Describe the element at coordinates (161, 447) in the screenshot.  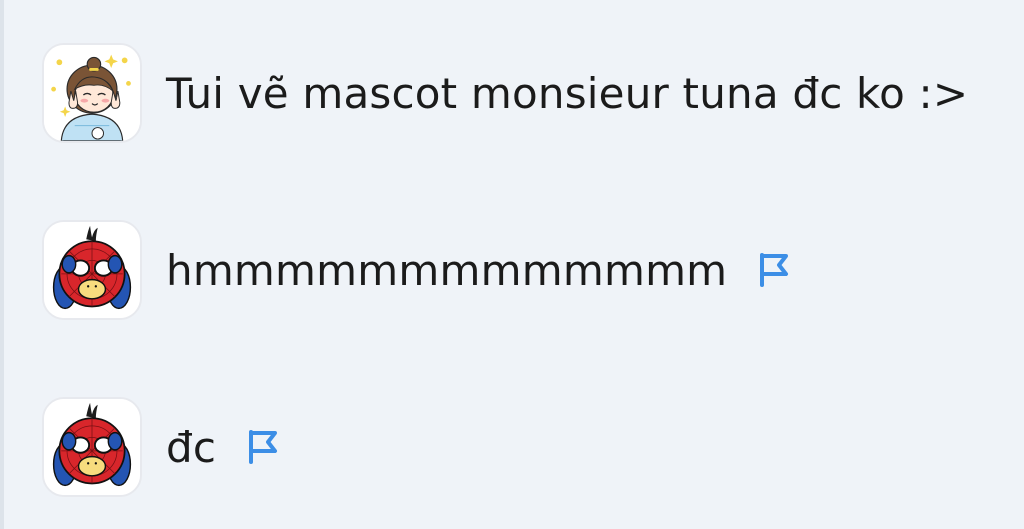
I see `chat-message: đc` at that location.